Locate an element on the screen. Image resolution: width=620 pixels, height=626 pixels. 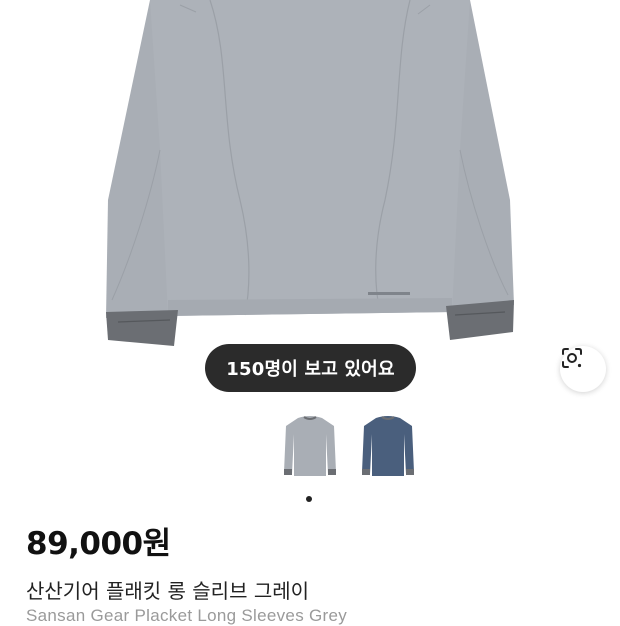
thumbnail-grey is located at coordinates (310, 446).